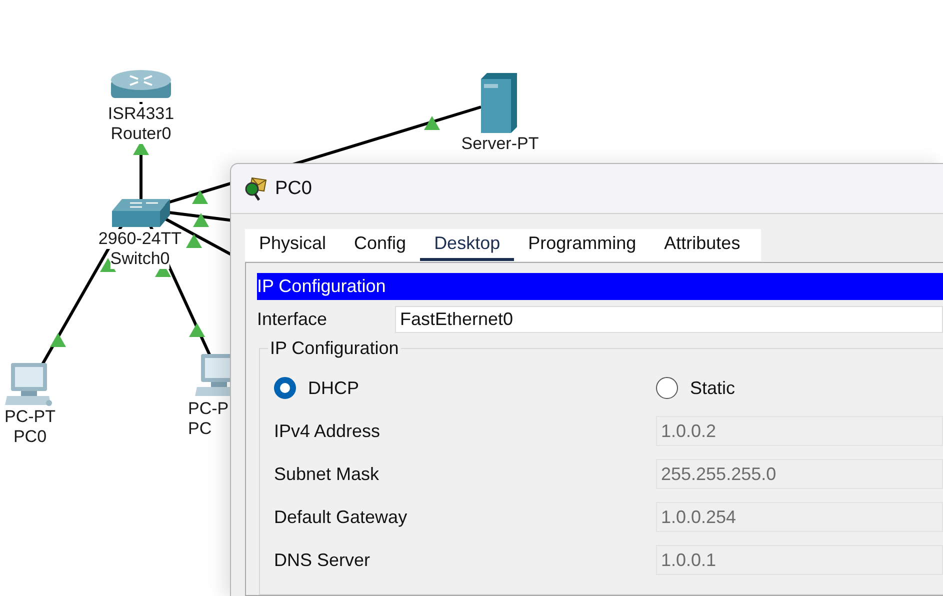  Describe the element at coordinates (341, 517) in the screenshot. I see `field-label: Default Gateway` at that location.